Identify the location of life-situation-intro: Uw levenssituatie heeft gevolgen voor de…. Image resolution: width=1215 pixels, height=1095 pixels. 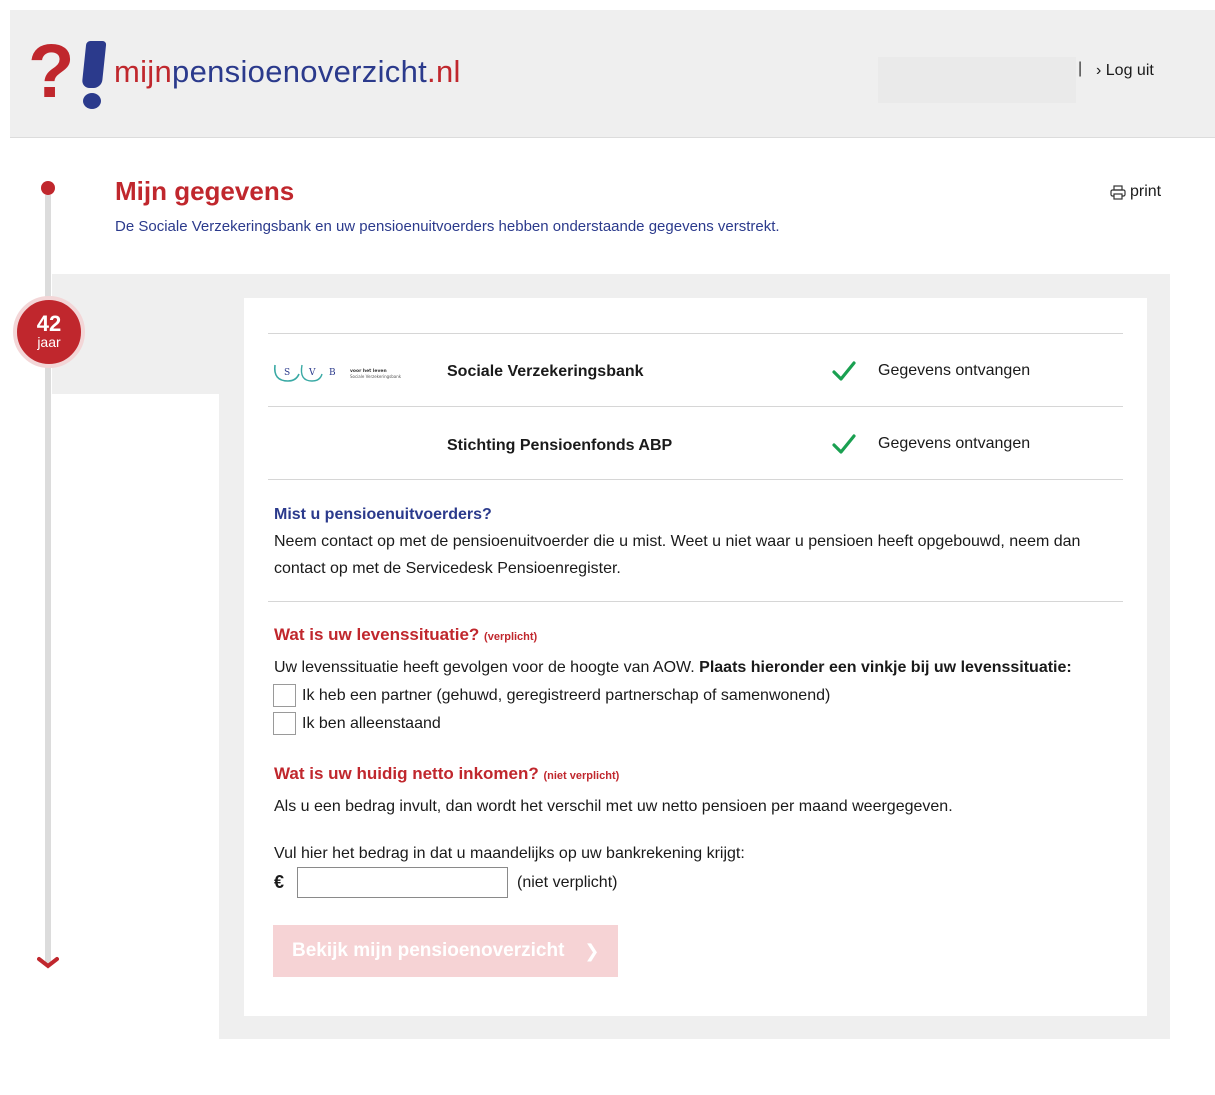
(694, 667).